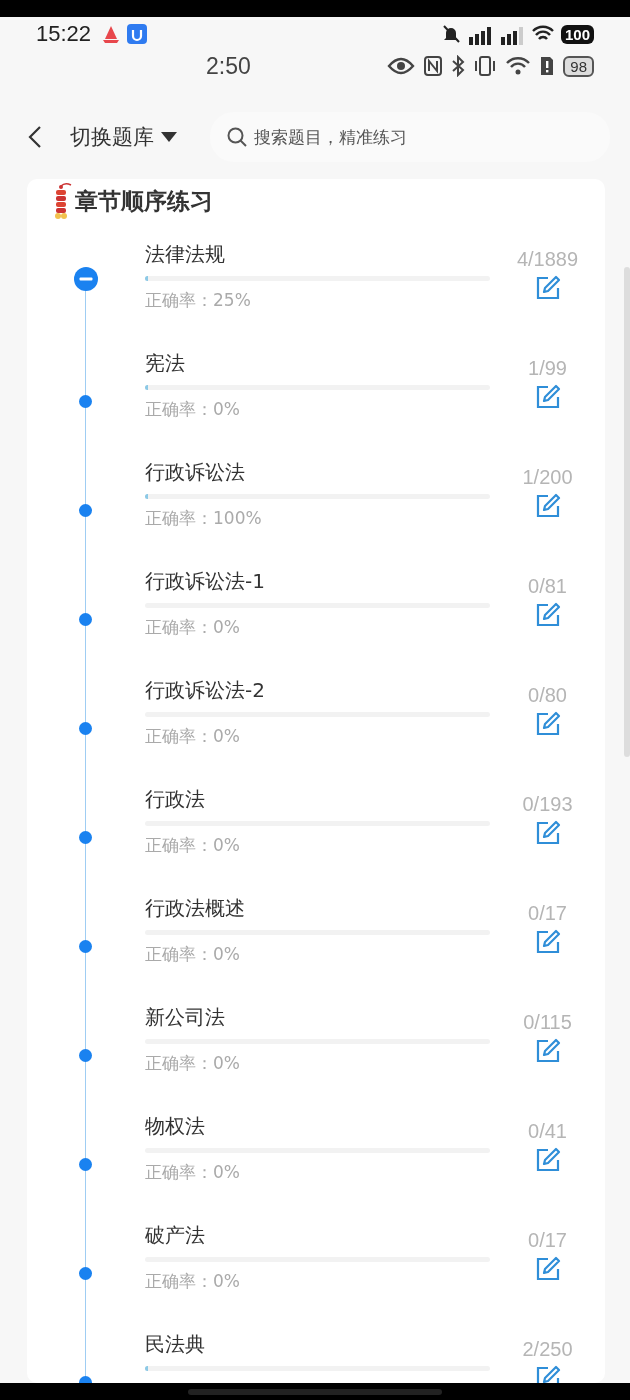  Describe the element at coordinates (64, 34) in the screenshot. I see `status-time: 15:22` at that location.